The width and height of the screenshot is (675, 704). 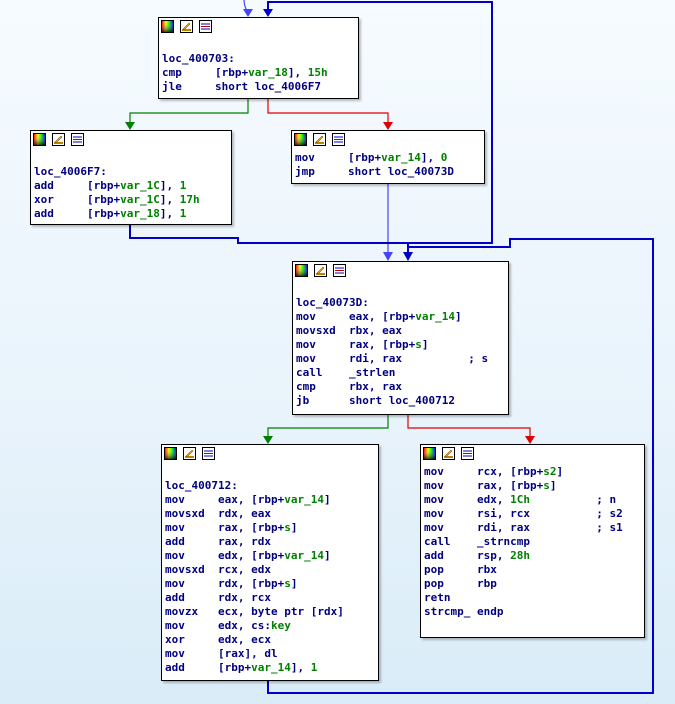 What do you see at coordinates (402, 401) in the screenshot?
I see `instruction-line: jb short loc_400712` at bounding box center [402, 401].